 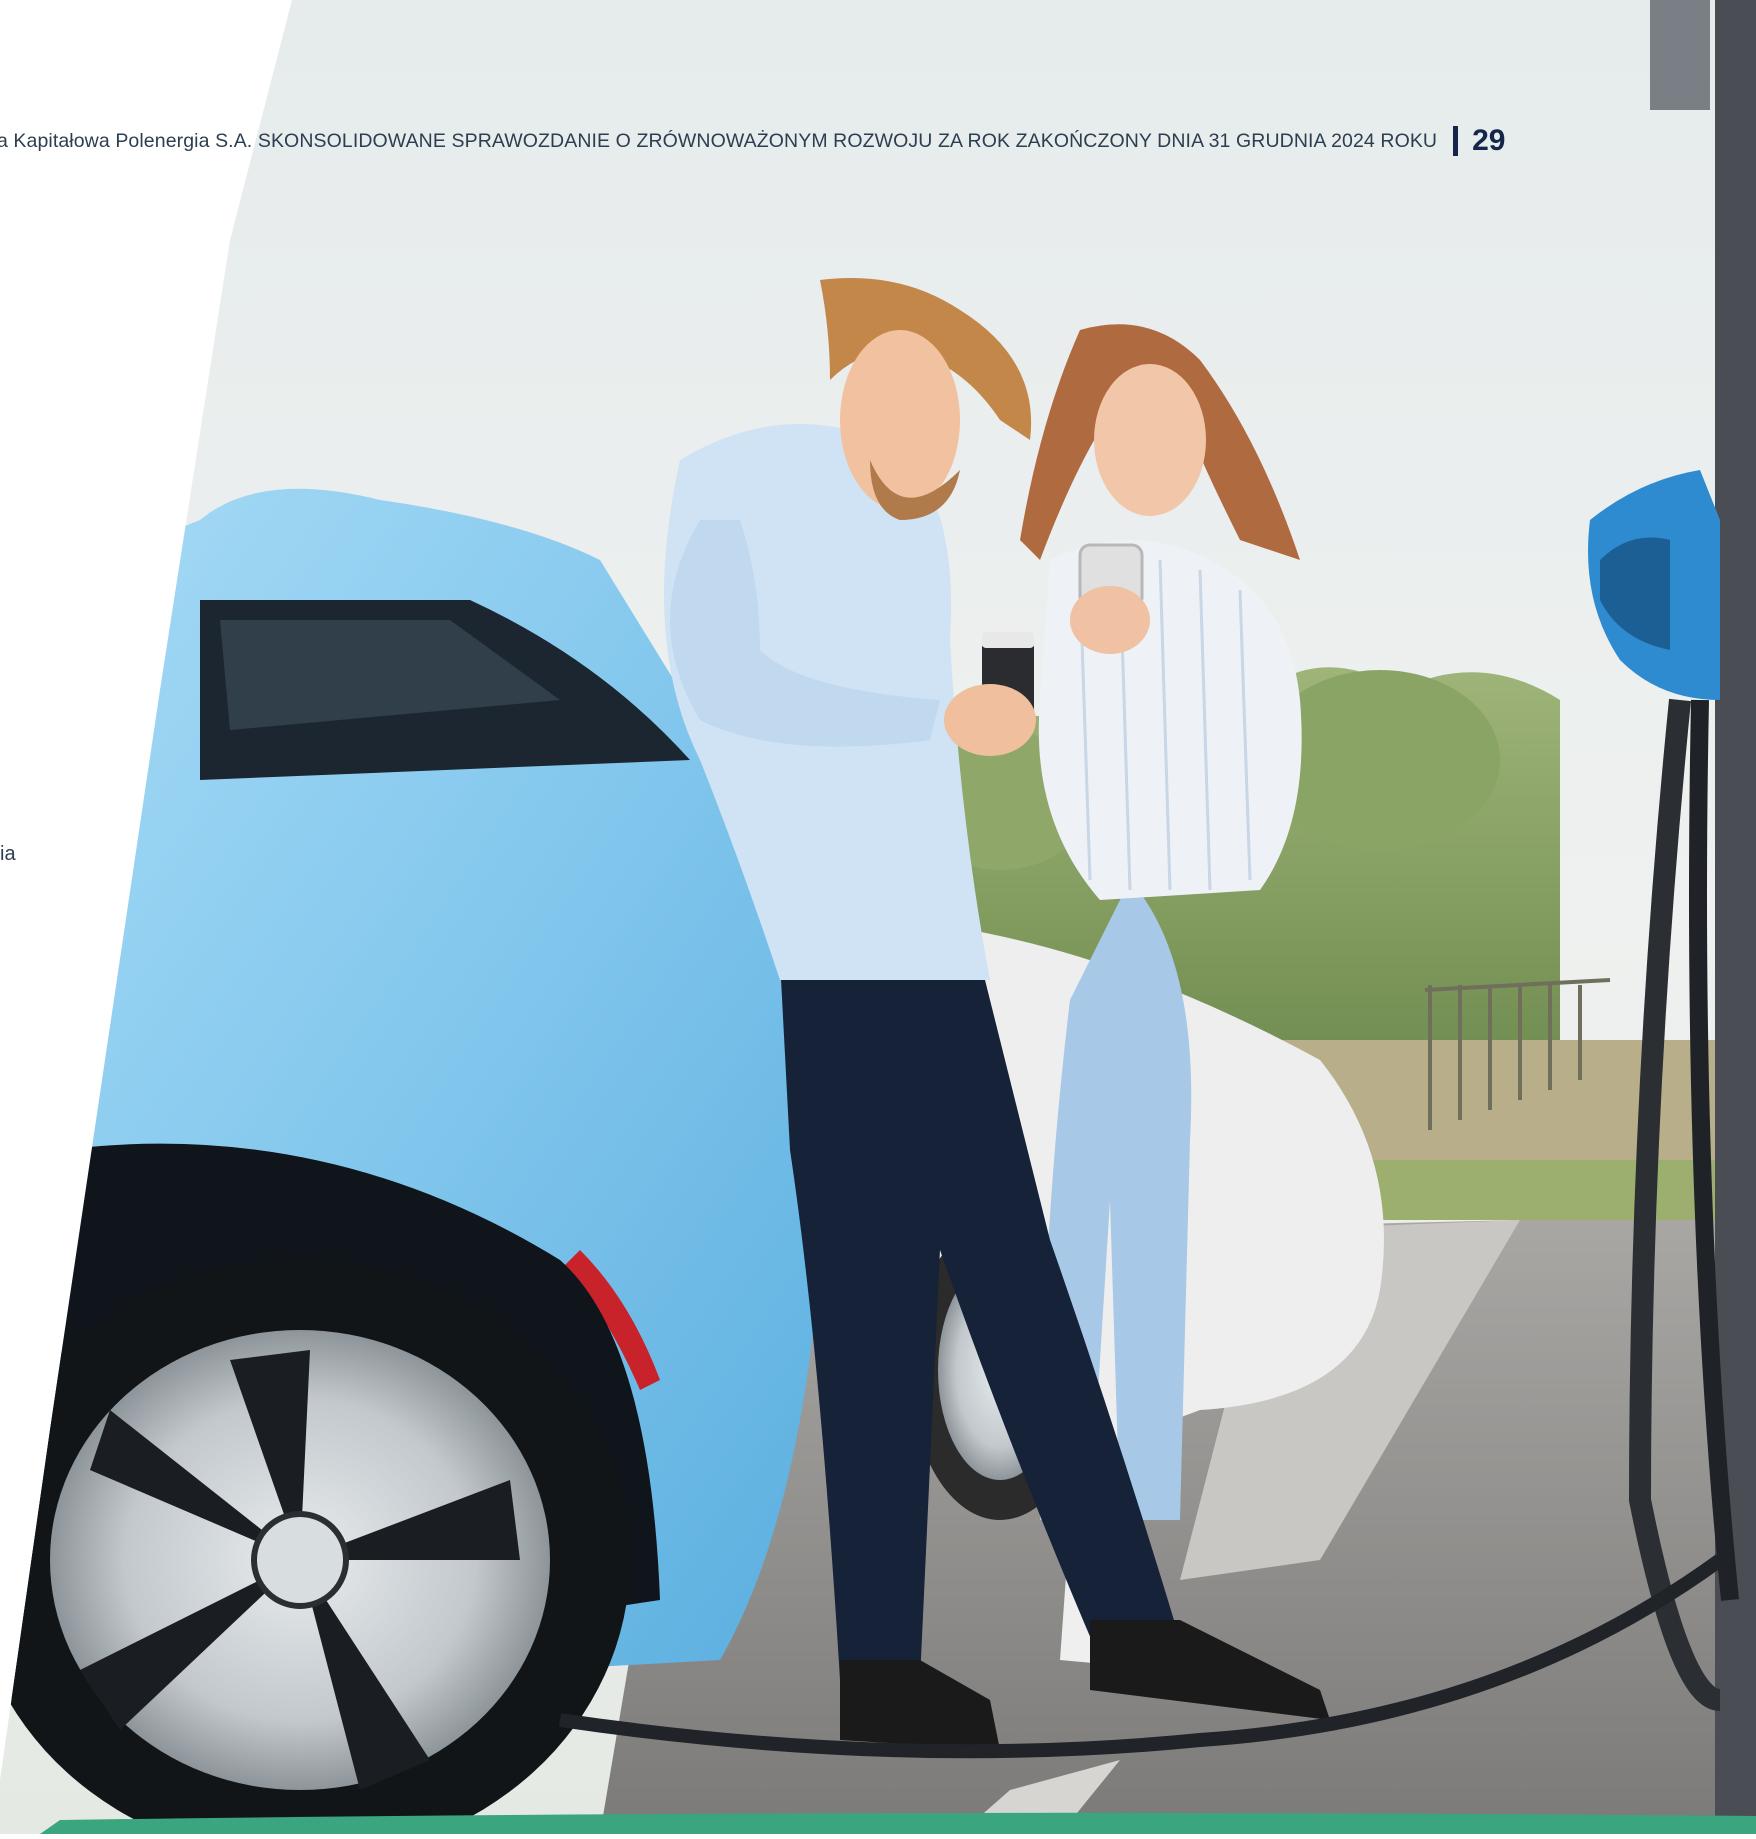 I want to click on body-text-fragment: ia, so click(x=8, y=854).